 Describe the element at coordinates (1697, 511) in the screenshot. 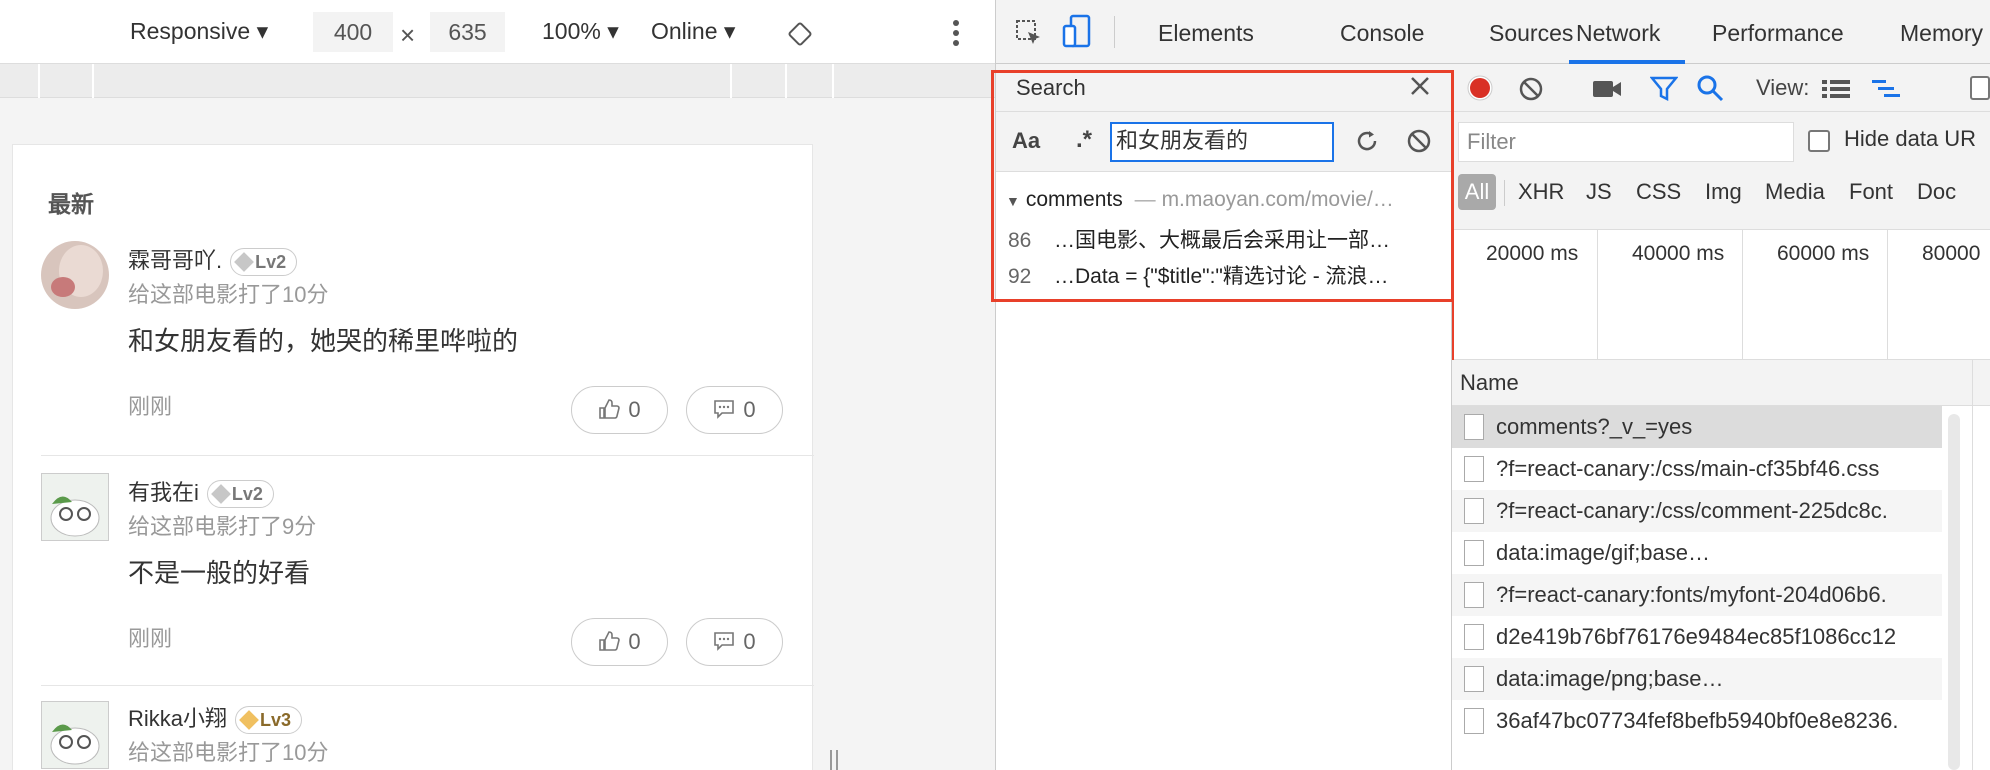

I see `request-row: ?f=react-canary:/css/comment-225dc8c.` at that location.